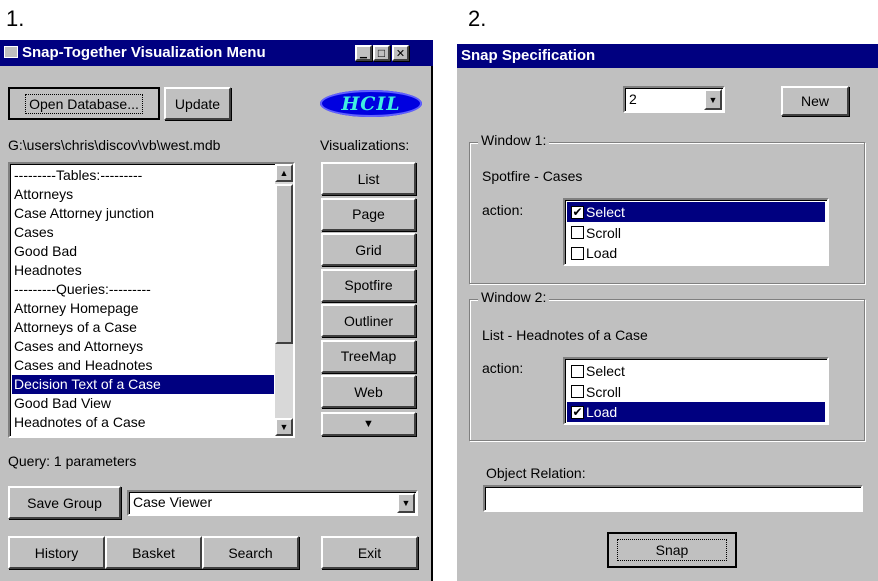  Describe the element at coordinates (673, 498) in the screenshot. I see `object-relation-input` at that location.